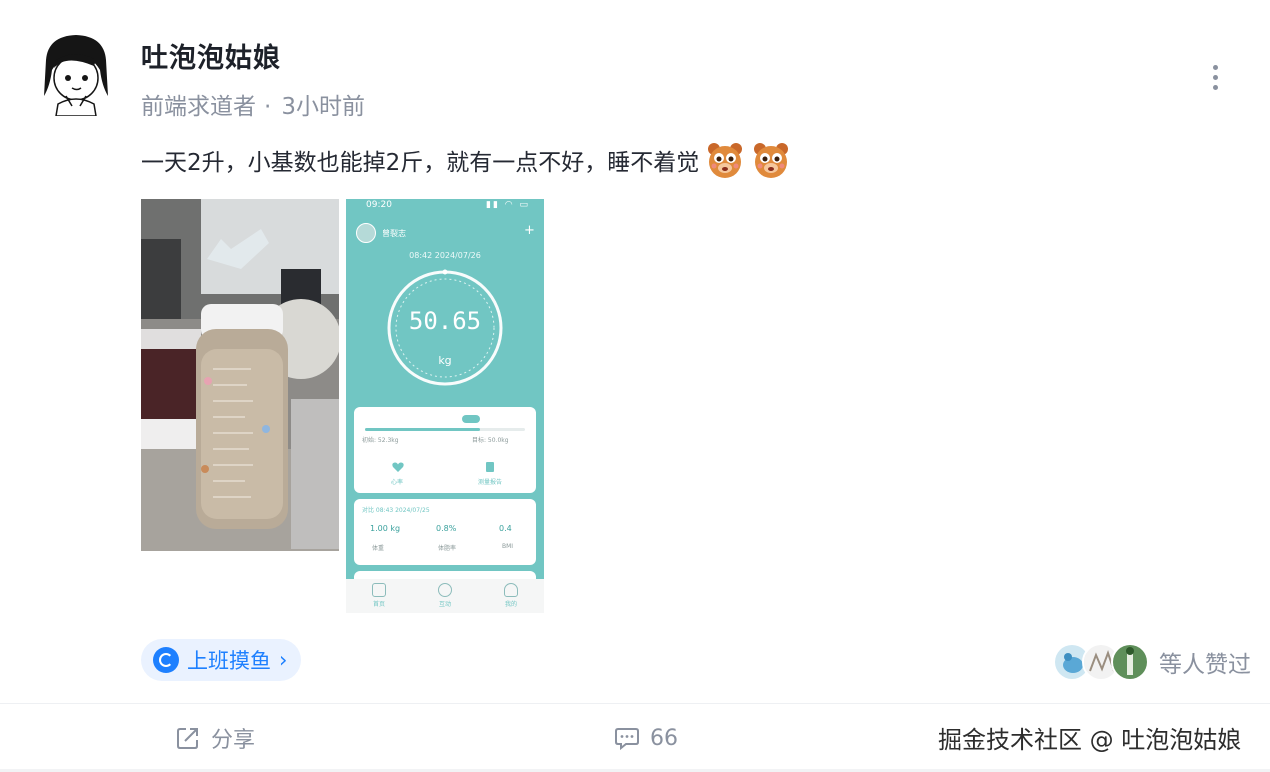 The height and width of the screenshot is (772, 1270). I want to click on post-text: 一天2升，小基数也能掉2斤，就有一点不好，睡不着觉, so click(420, 163).